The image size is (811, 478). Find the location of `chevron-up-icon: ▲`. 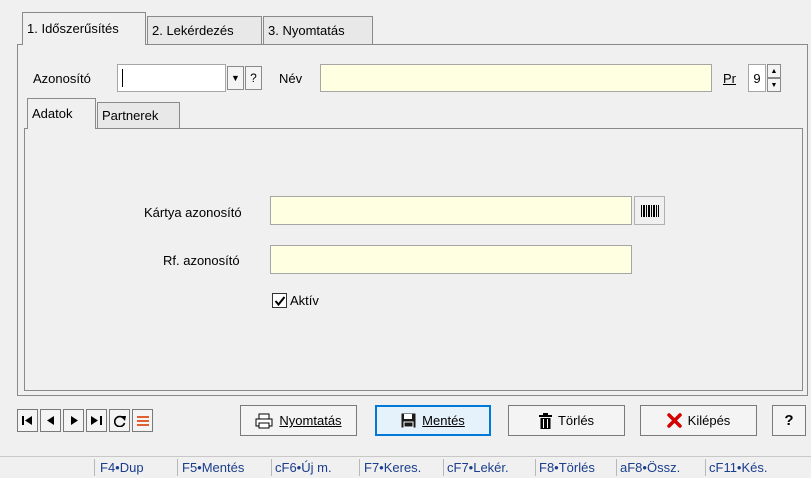

chevron-up-icon: ▲ is located at coordinates (774, 71).